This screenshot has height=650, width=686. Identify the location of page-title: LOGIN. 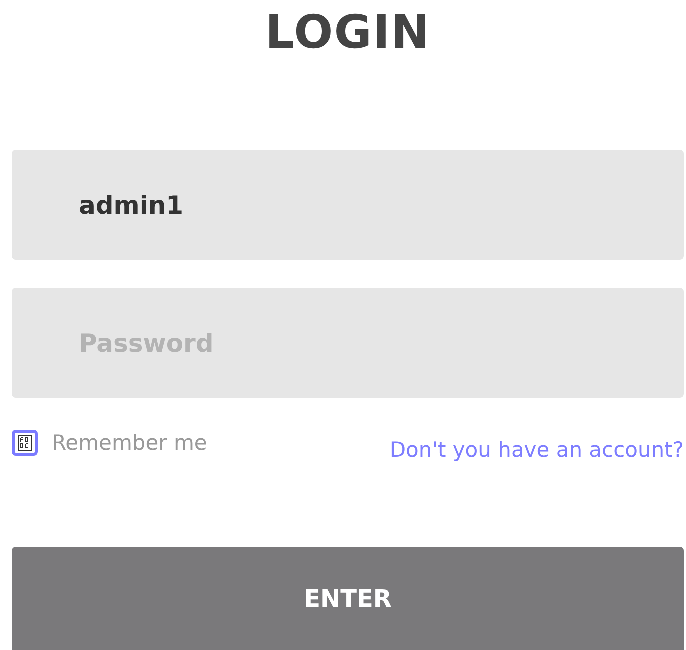
(348, 32).